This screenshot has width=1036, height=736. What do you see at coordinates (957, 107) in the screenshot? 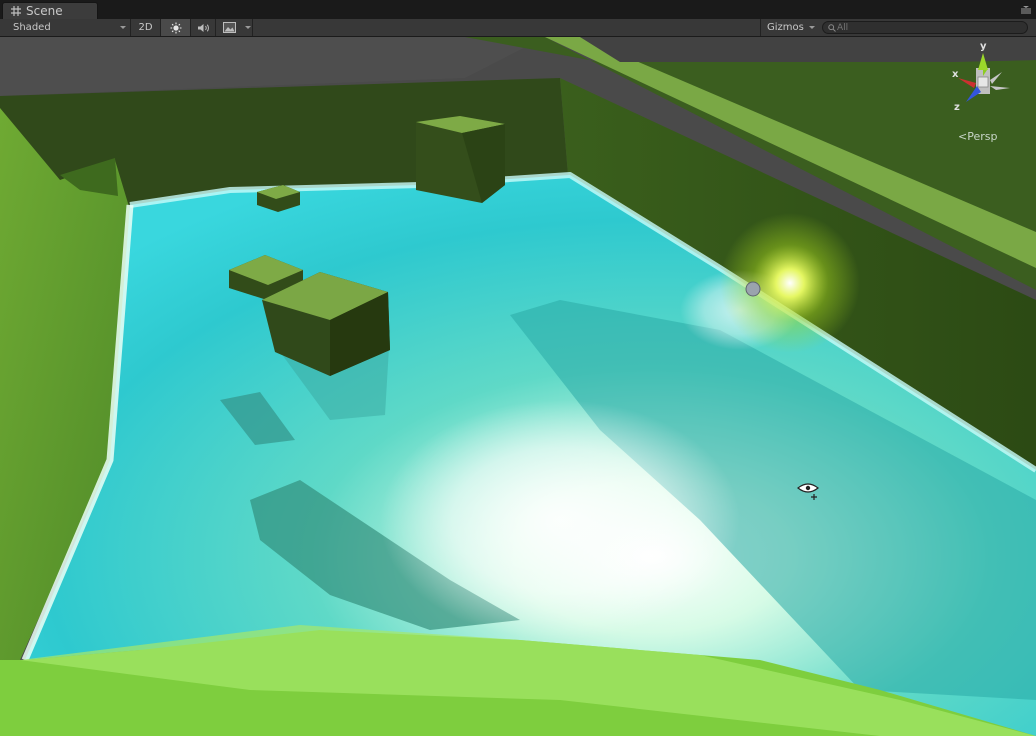
I see `axis-z-label: z` at bounding box center [957, 107].